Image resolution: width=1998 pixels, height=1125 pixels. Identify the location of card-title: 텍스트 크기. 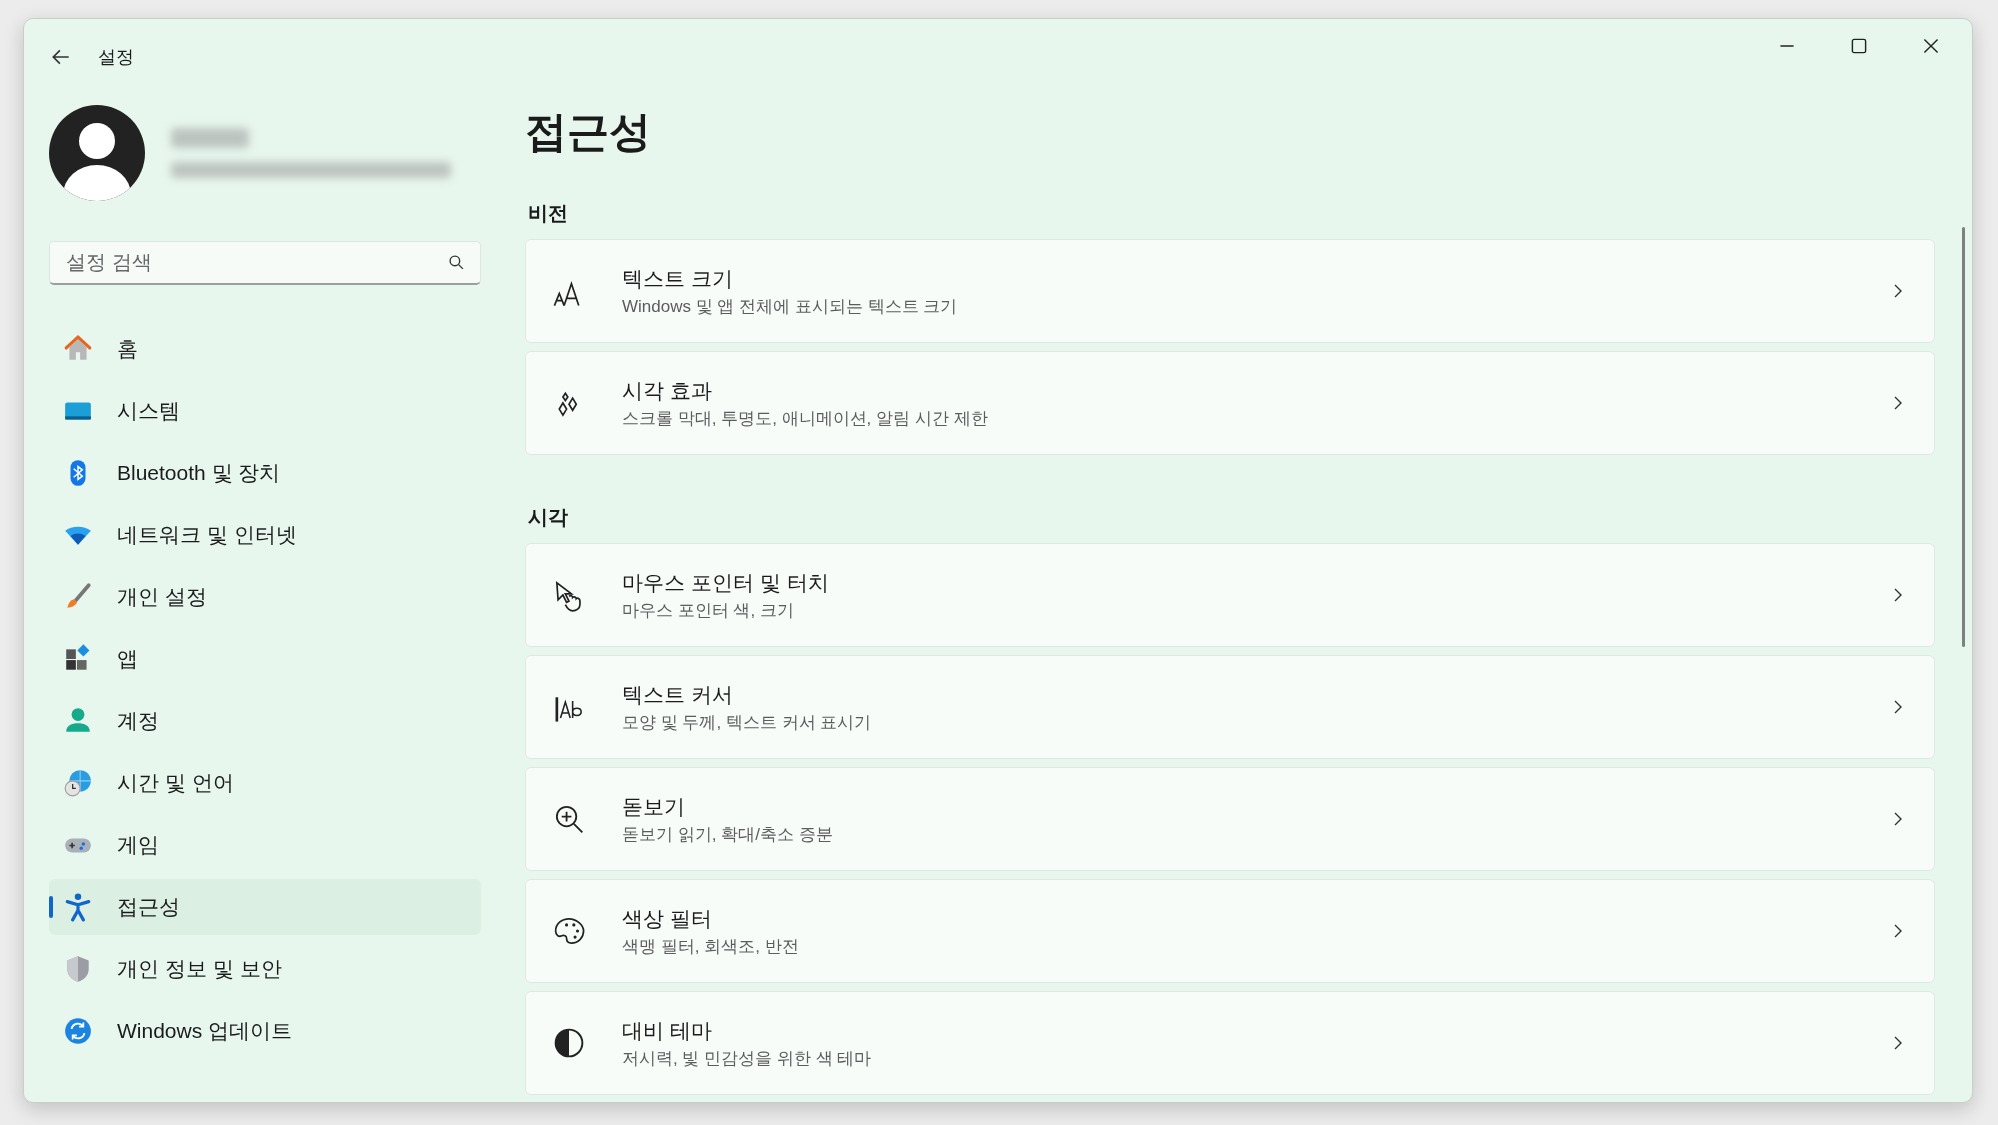
(678, 278).